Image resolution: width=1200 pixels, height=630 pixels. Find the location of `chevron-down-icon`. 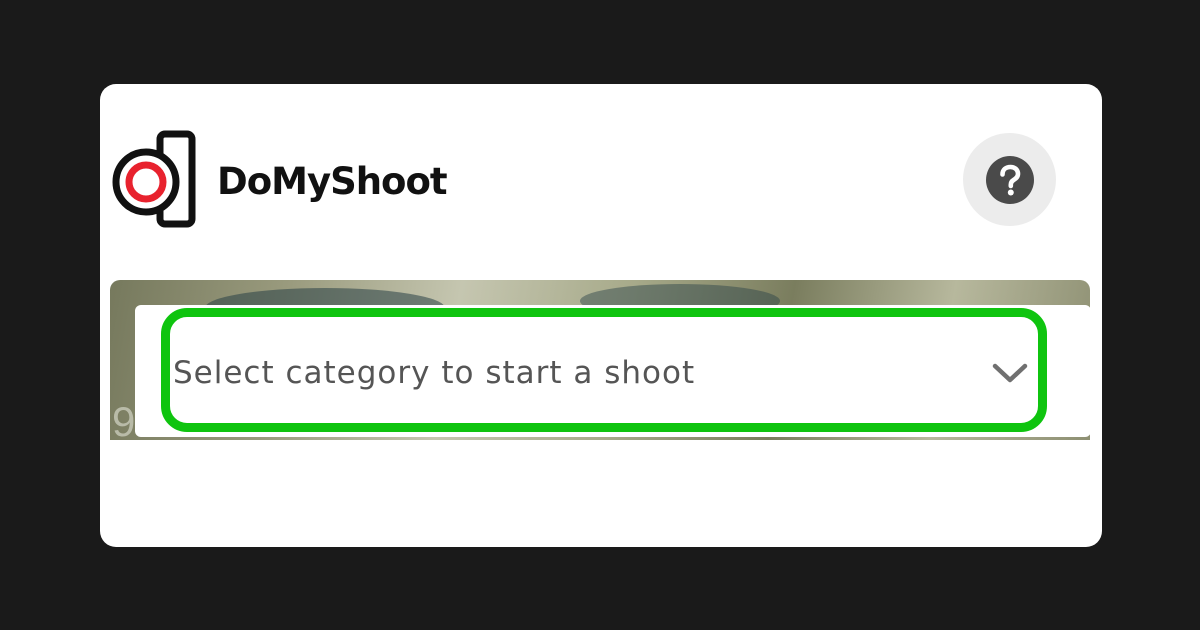

chevron-down-icon is located at coordinates (1010, 373).